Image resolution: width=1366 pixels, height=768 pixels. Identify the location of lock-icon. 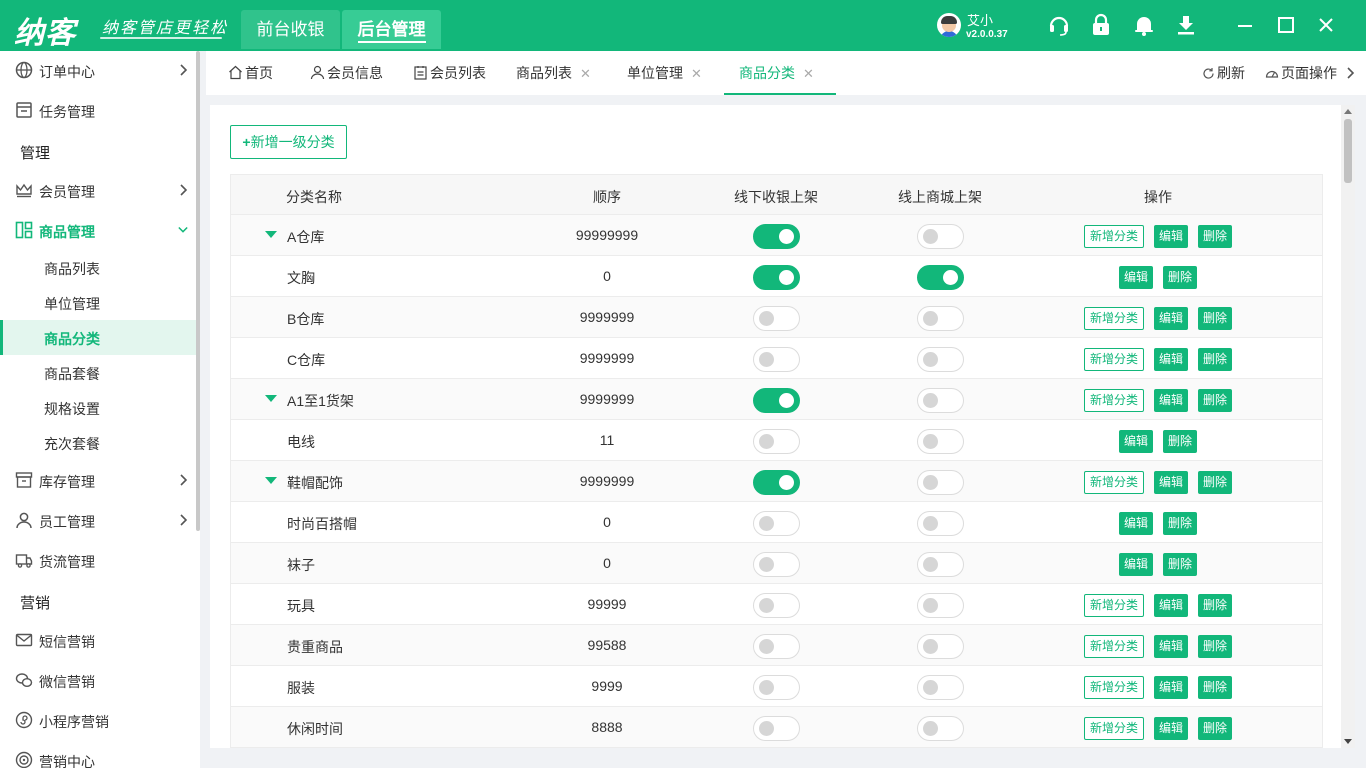
(1101, 25).